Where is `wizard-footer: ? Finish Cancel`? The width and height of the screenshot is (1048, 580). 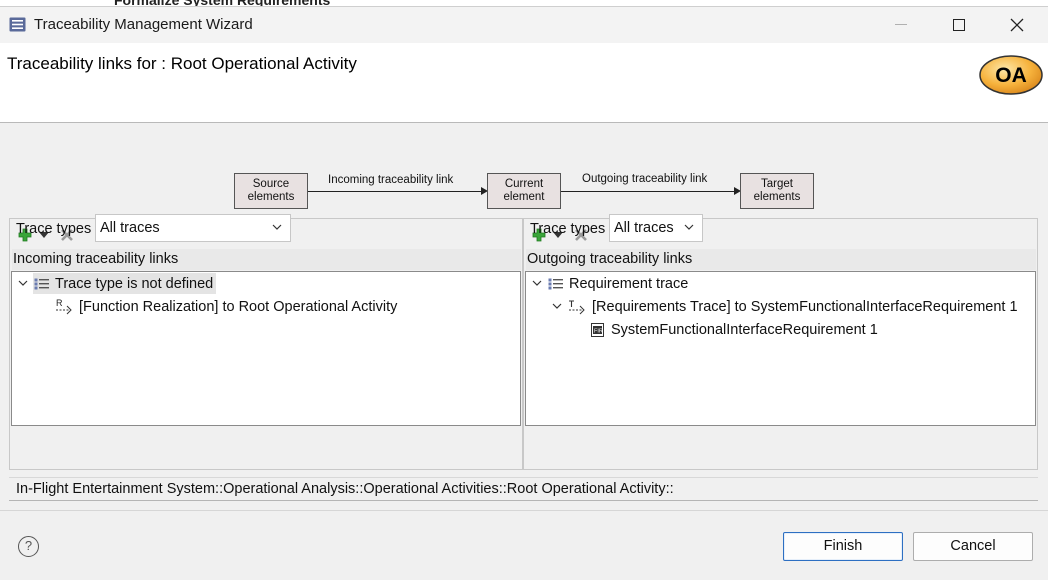
wizard-footer: ? Finish Cancel is located at coordinates (524, 545).